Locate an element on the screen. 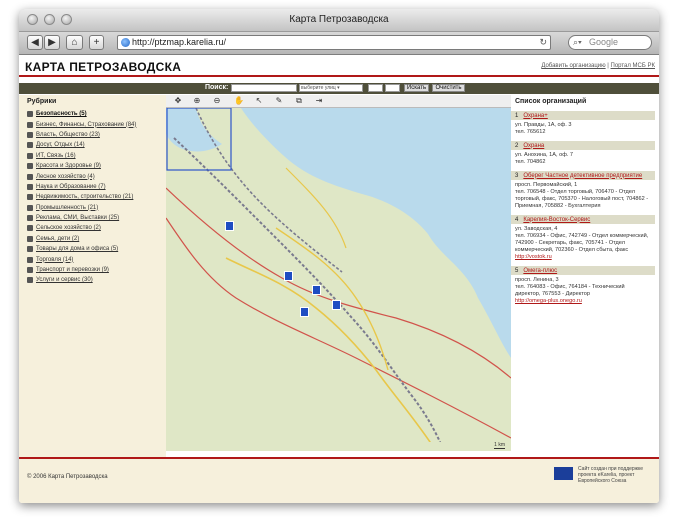 The height and width of the screenshot is (531, 678). rubric-item: Промышленность (21) is located at coordinates (92, 208).